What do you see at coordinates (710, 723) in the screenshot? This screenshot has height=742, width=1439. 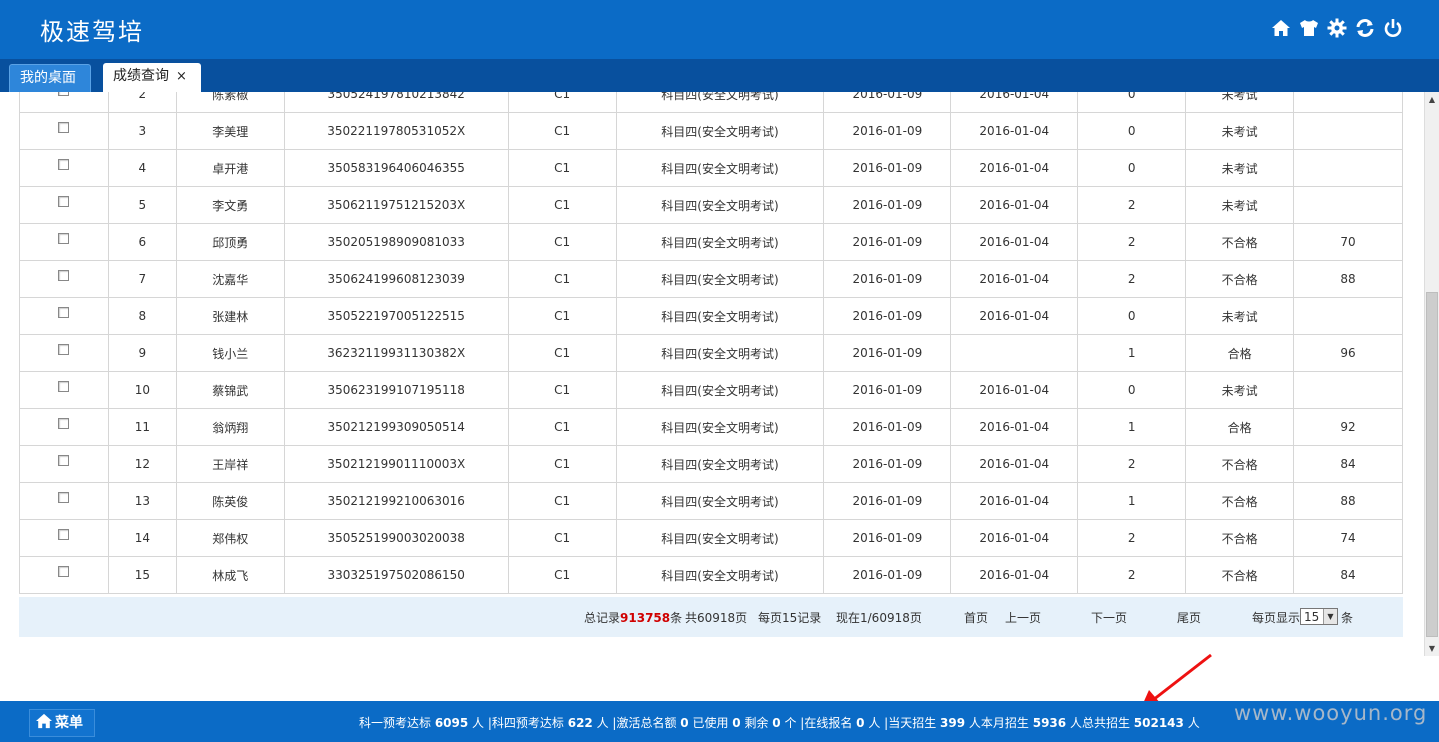 I see `stat-label: 已使用` at bounding box center [710, 723].